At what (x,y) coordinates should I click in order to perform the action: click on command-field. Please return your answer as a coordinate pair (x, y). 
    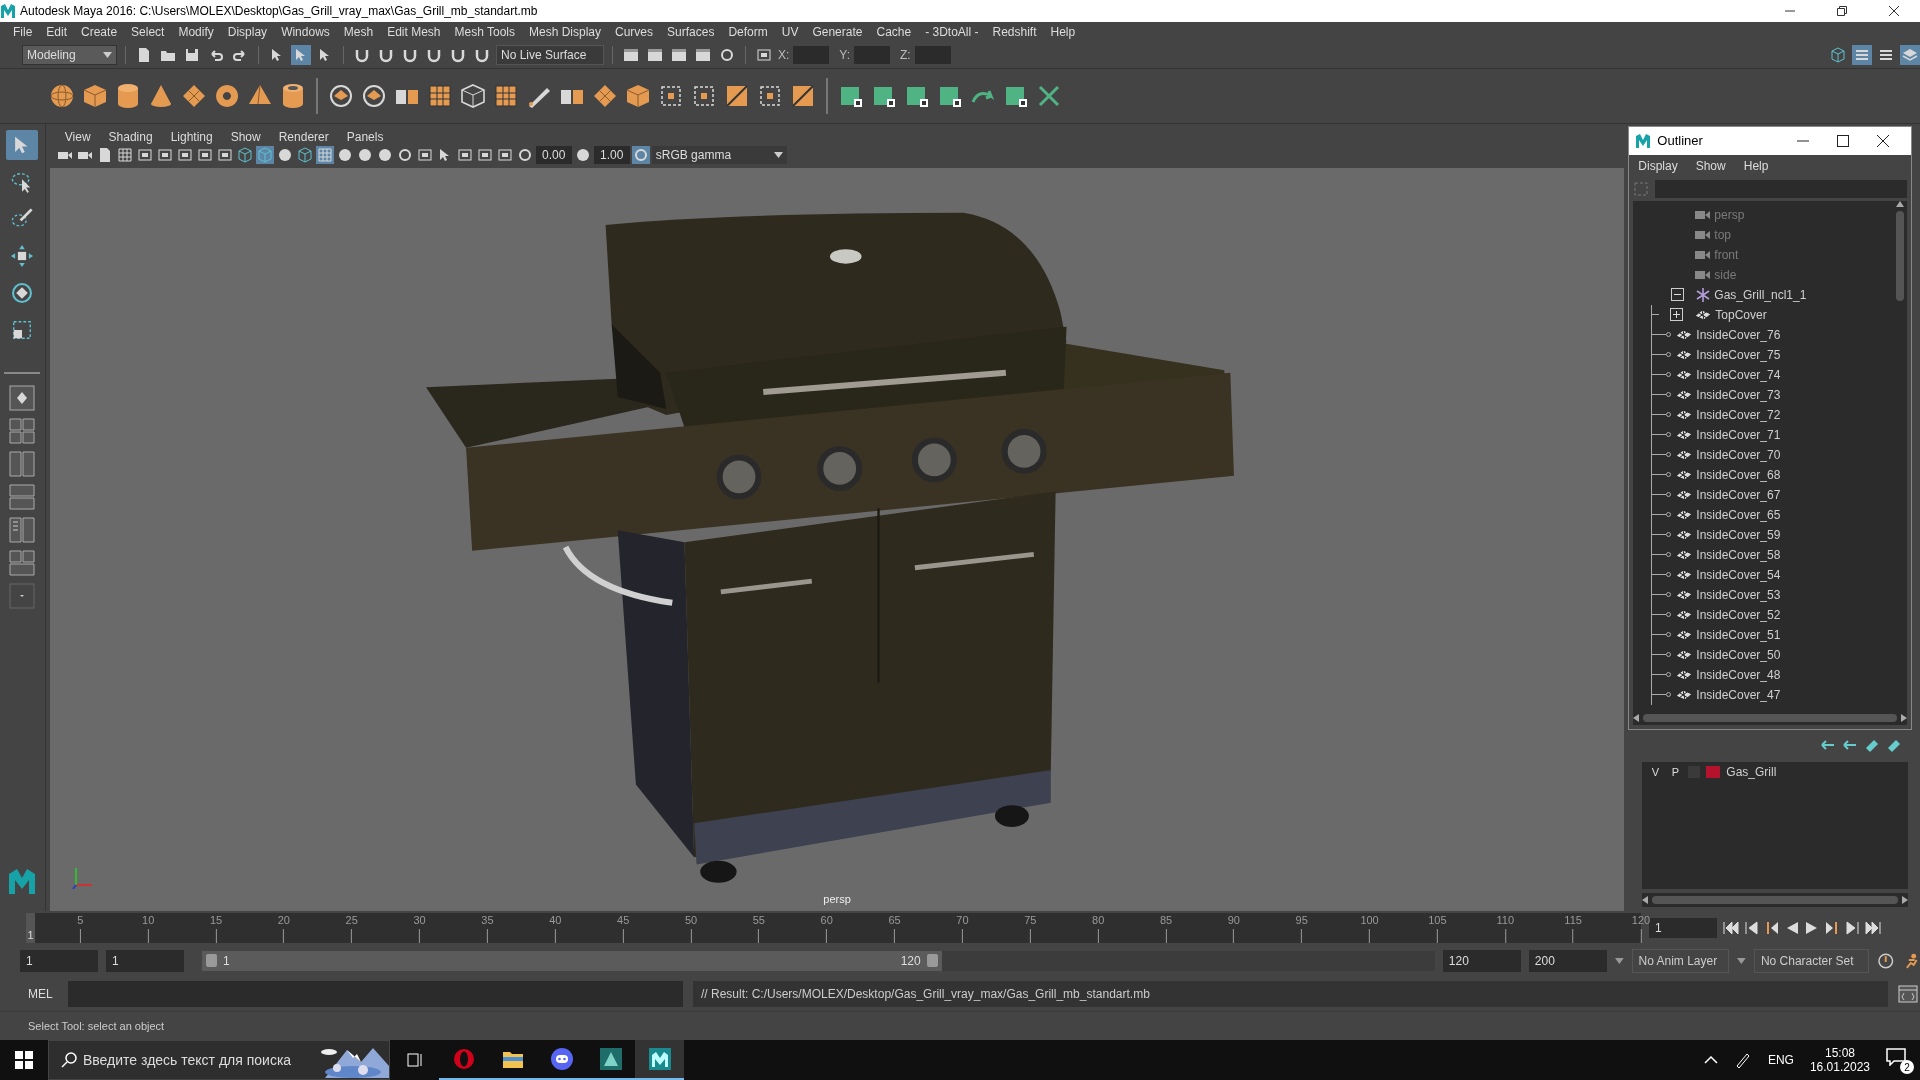
    Looking at the image, I should click on (375, 994).